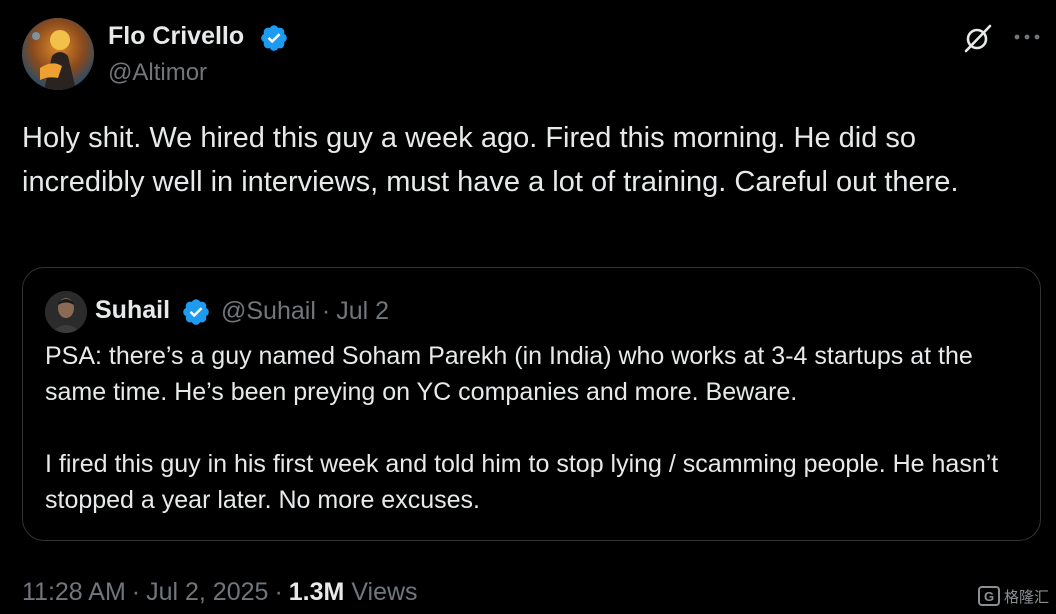 The height and width of the screenshot is (614, 1056). I want to click on watermark-logo-icon: G, so click(989, 596).